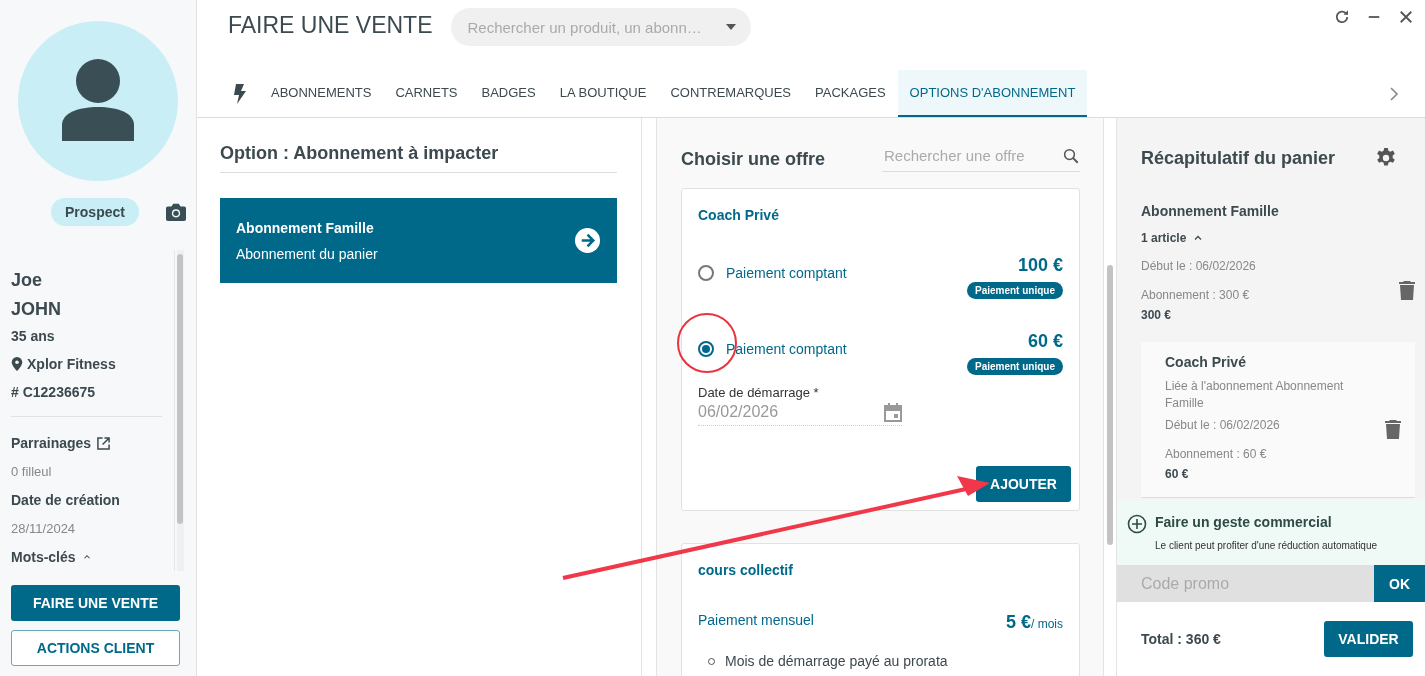  I want to click on category-tab: OPTIONS D'ABONNEMENT, so click(992, 93).